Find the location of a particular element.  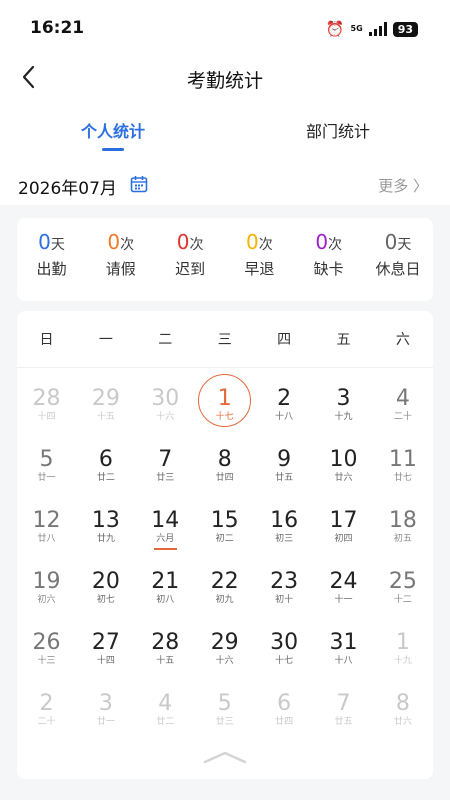

calendar-day: 24 十一 is located at coordinates (343, 598).